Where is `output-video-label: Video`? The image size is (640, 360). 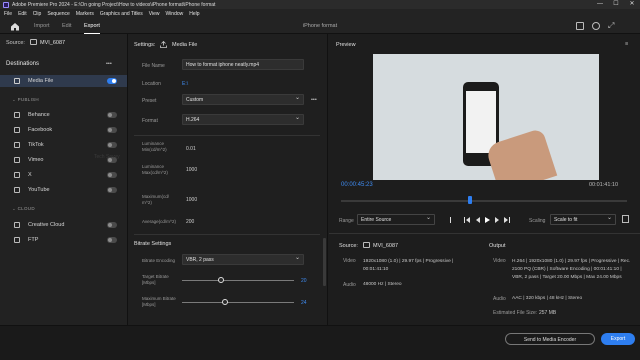 output-video-label: Video is located at coordinates (499, 261).